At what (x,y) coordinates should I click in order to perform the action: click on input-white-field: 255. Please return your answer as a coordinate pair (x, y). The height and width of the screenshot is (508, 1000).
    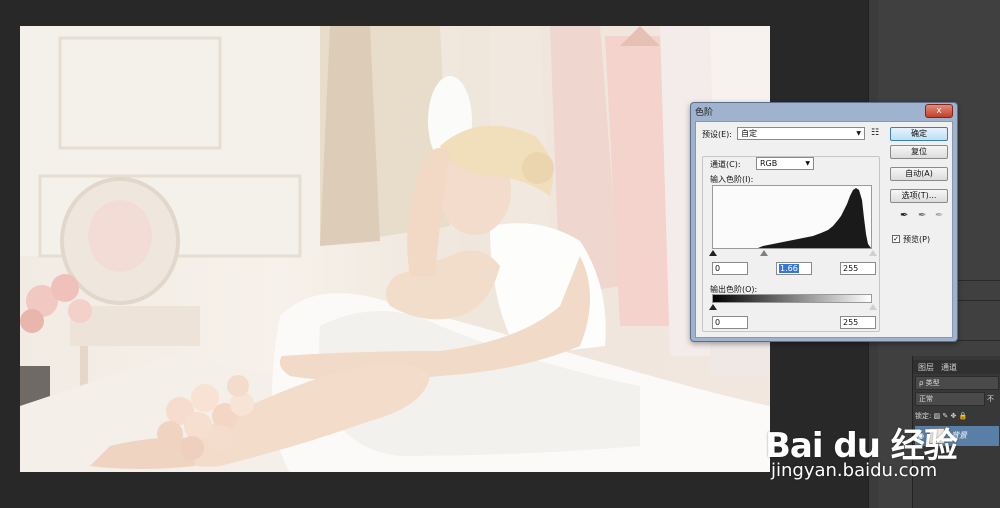
    Looking at the image, I should click on (858, 268).